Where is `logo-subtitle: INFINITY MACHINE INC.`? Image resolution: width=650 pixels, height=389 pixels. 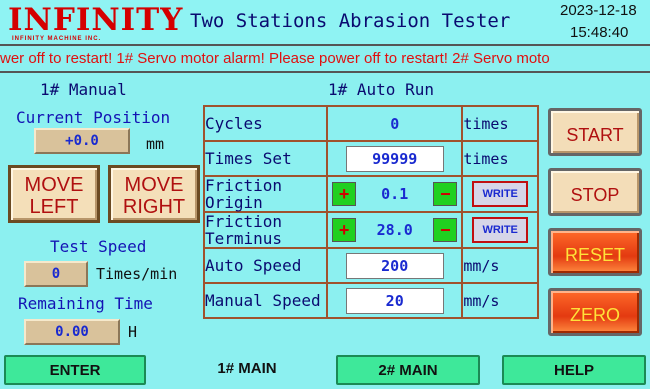
logo-subtitle: INFINITY MACHINE INC. is located at coordinates (57, 39).